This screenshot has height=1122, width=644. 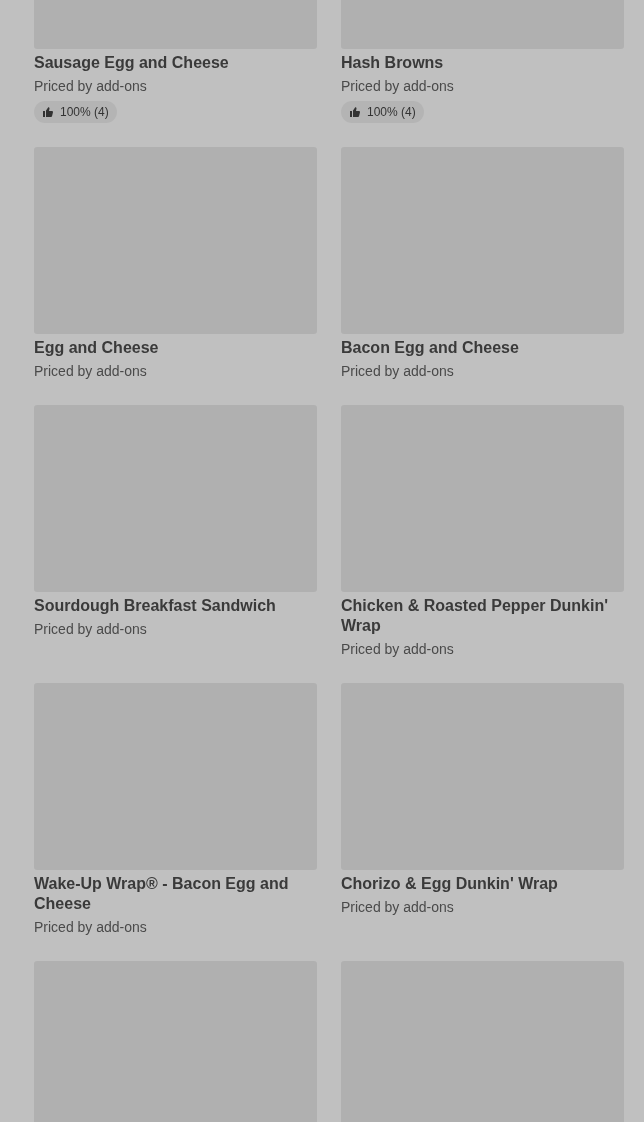 I want to click on item-name: Bacon Egg and Cheese, so click(x=430, y=348).